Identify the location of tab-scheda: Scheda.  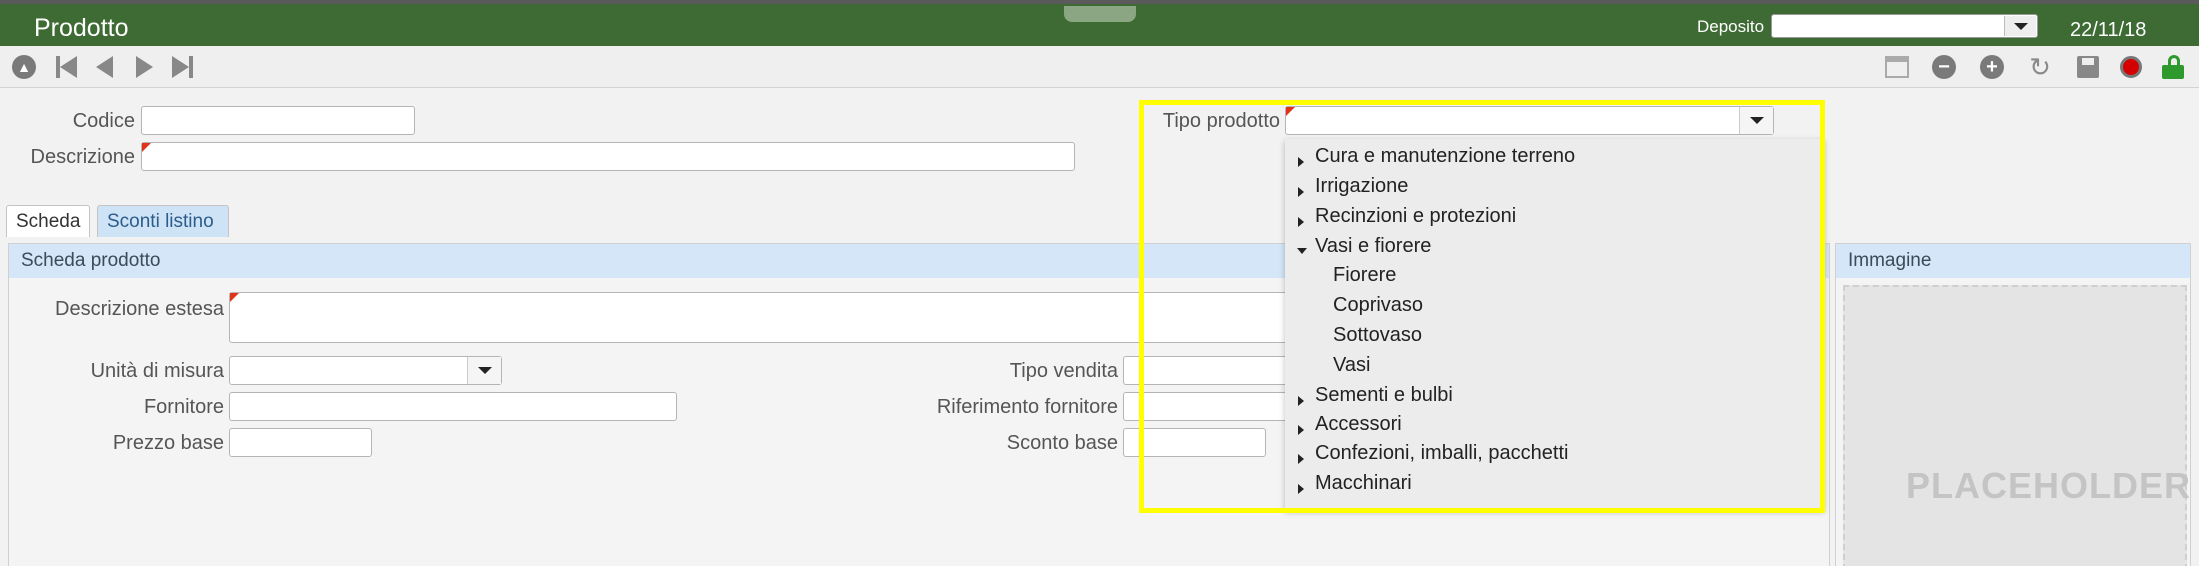
(48, 221).